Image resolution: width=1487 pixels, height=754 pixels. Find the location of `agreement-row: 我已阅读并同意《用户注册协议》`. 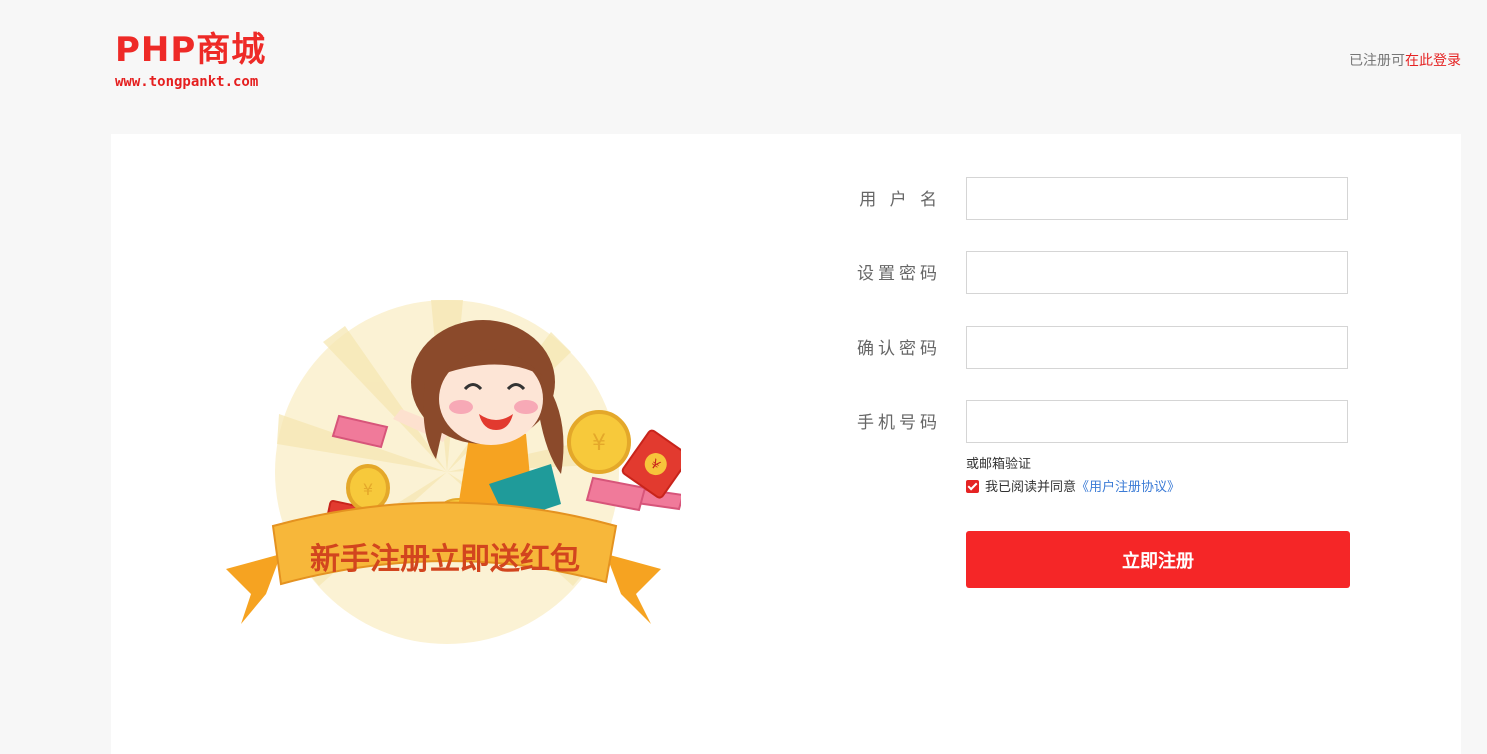

agreement-row: 我已阅读并同意《用户注册协议》 is located at coordinates (1073, 488).